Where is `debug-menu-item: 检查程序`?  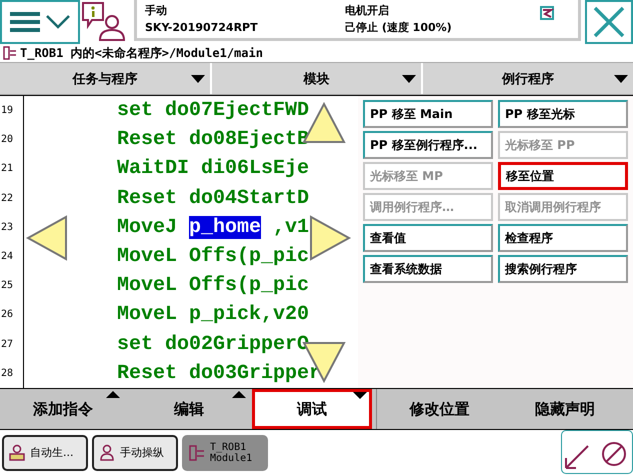 debug-menu-item: 检查程序 is located at coordinates (563, 238).